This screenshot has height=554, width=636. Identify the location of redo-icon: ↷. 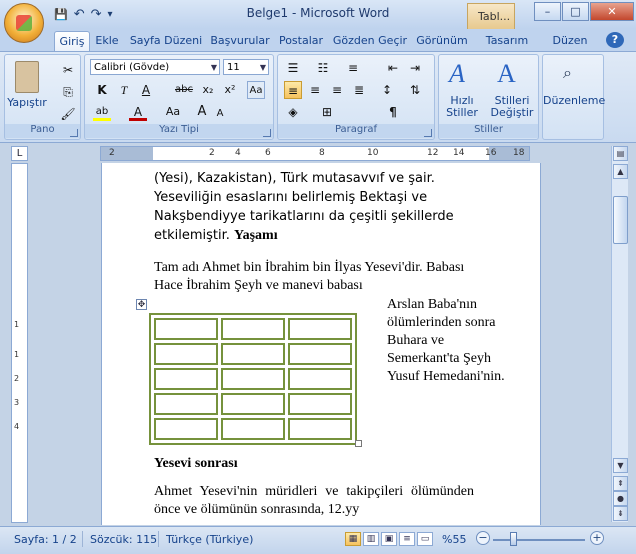
(96, 14).